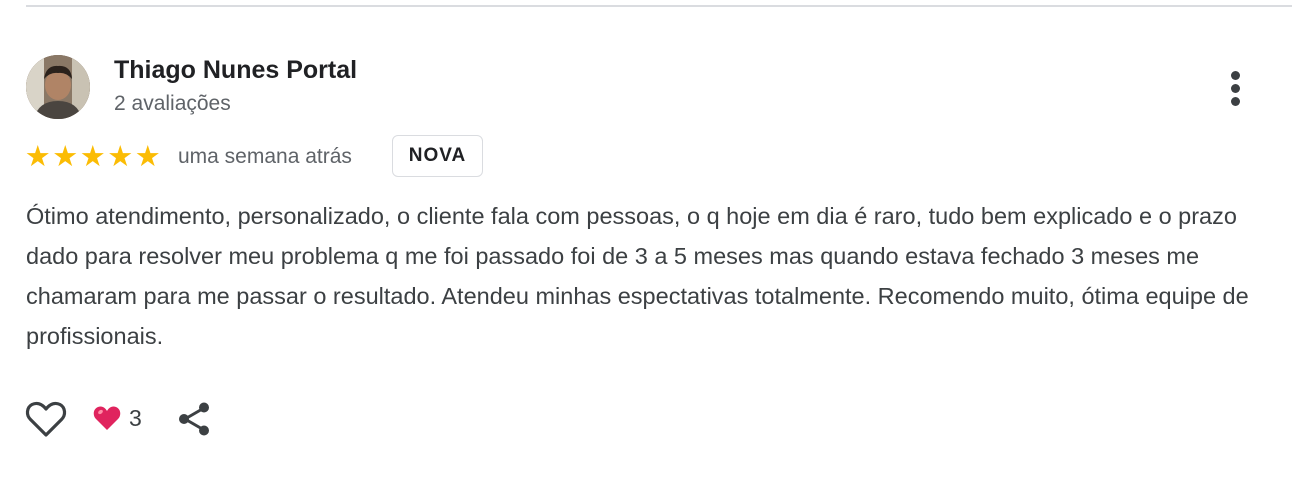 The width and height of the screenshot is (1316, 480). I want to click on share-button, so click(194, 419).